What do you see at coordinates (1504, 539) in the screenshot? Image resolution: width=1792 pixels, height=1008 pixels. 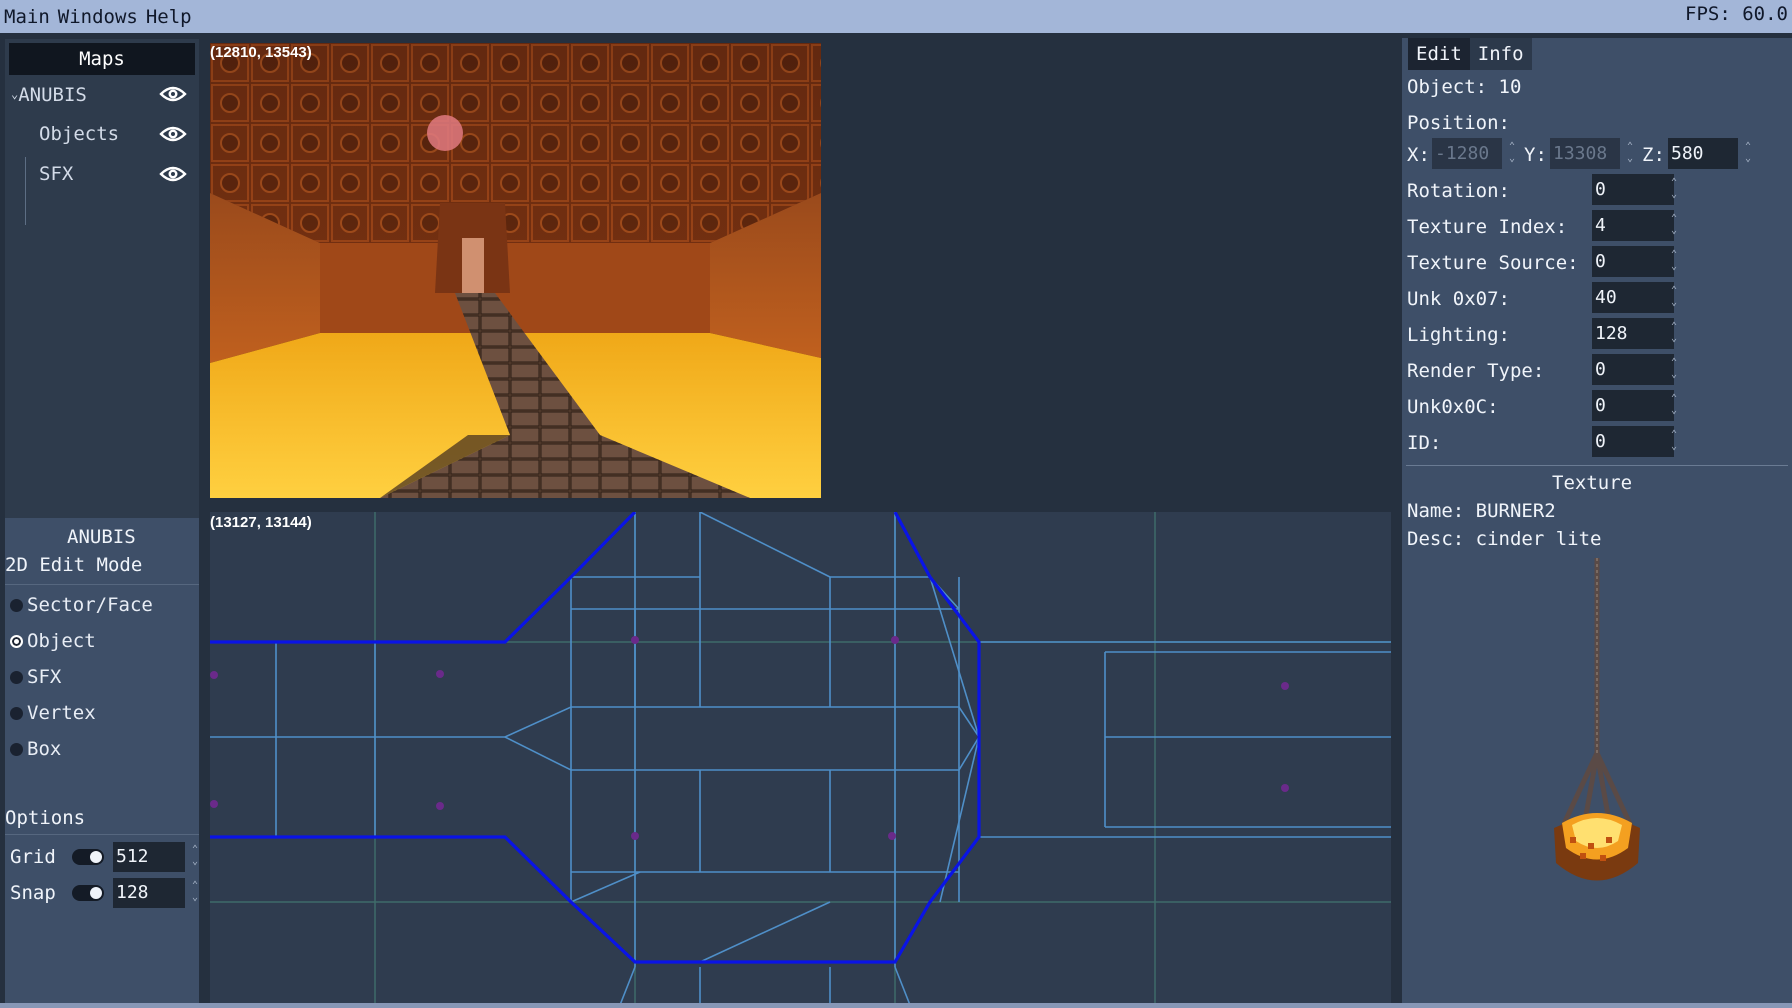 I see `texture-desc: Desc: cinder lite` at bounding box center [1504, 539].